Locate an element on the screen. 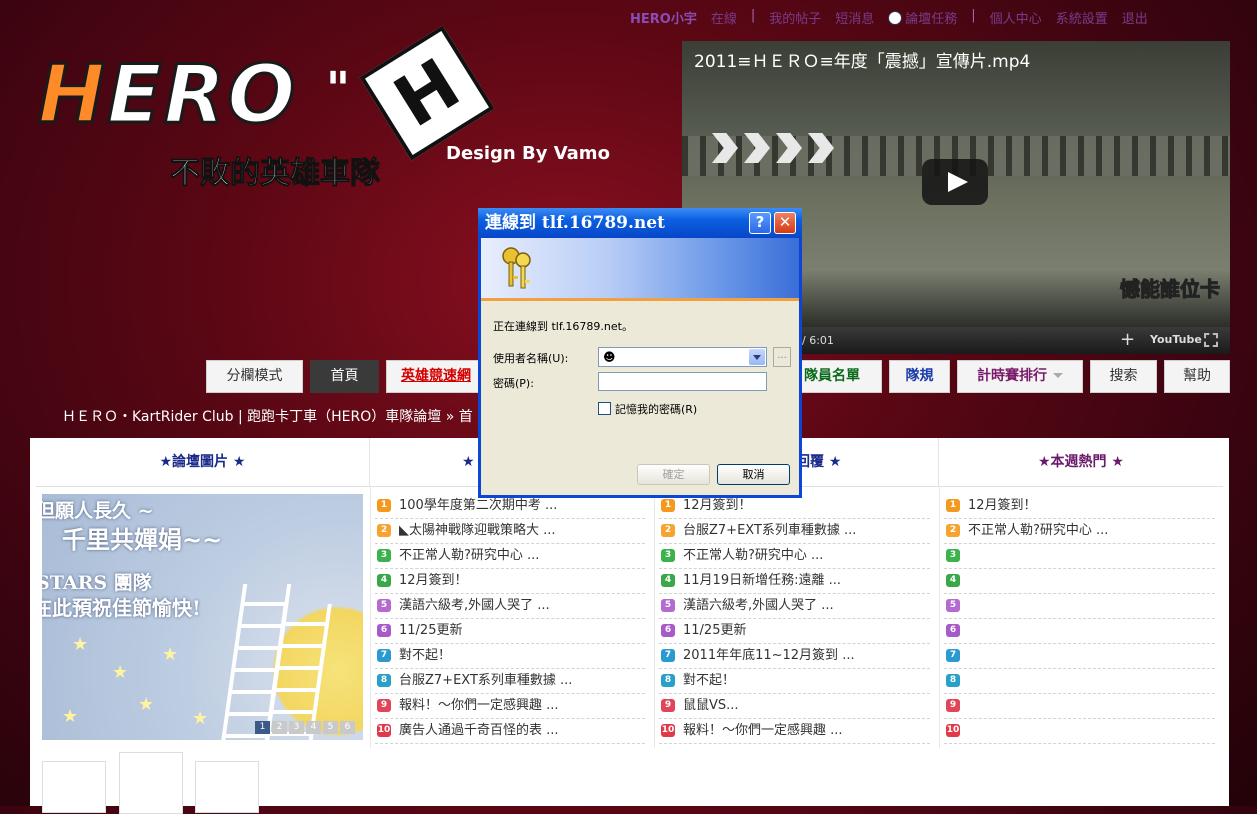  rank-badge: 6 is located at coordinates (384, 630).